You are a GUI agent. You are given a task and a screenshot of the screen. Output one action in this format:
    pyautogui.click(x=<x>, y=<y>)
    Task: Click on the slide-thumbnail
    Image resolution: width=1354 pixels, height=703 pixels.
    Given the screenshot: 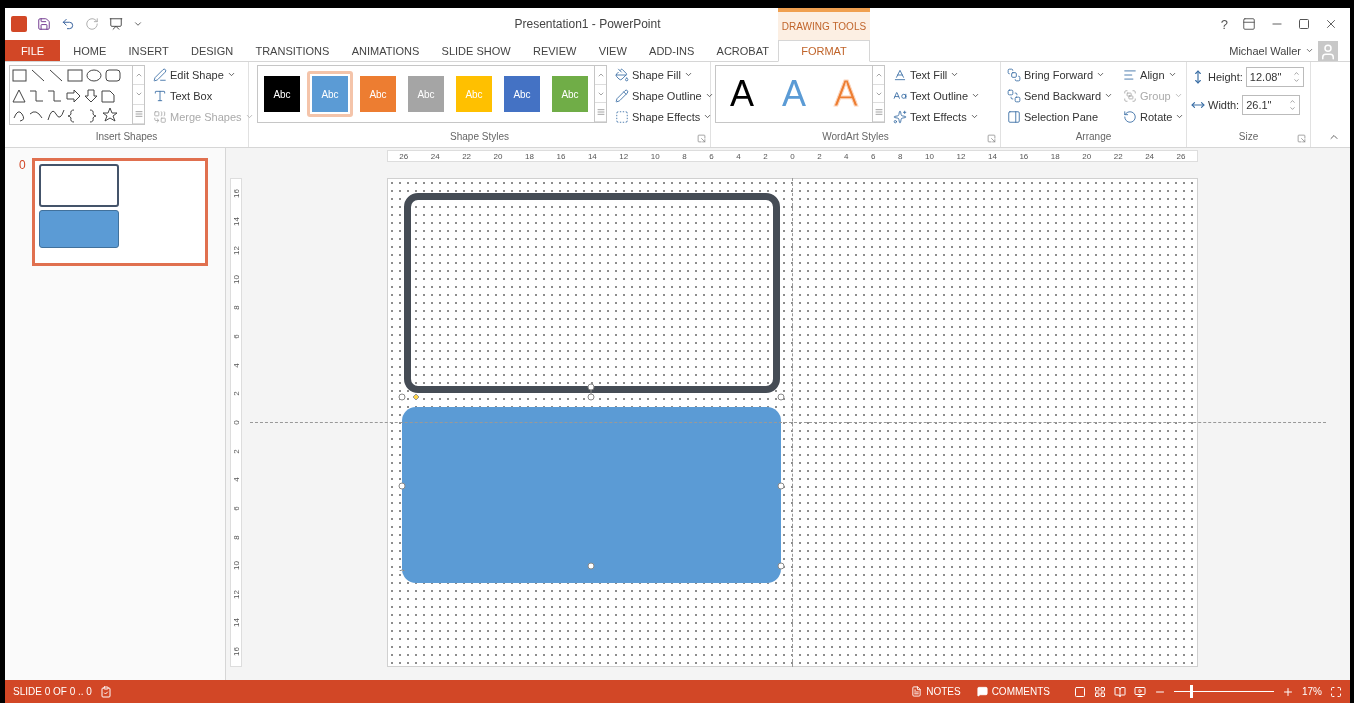 What is the action you would take?
    pyautogui.click(x=119, y=212)
    